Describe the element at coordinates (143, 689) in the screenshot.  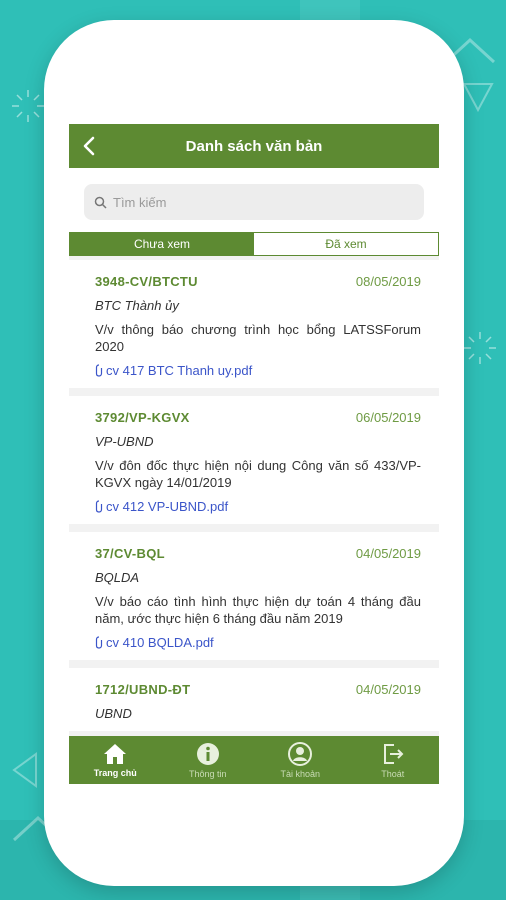
I see `document-code: 1712/UBND-ĐT` at that location.